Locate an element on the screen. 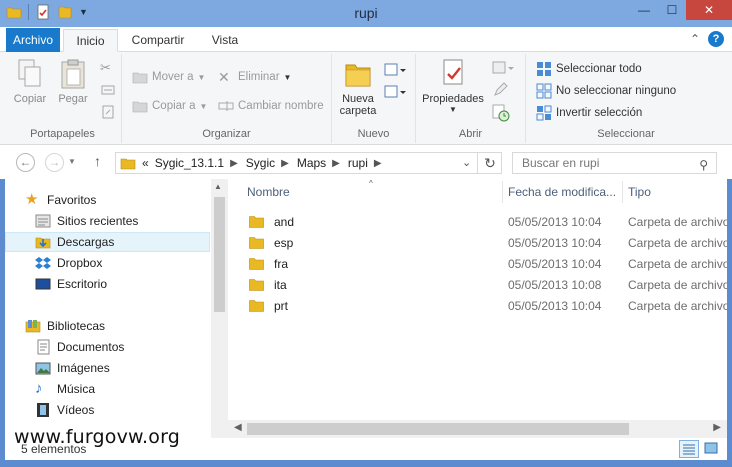 This screenshot has width=732, height=467. nav-pane-scrollbar: ▲ is located at coordinates (219, 308).